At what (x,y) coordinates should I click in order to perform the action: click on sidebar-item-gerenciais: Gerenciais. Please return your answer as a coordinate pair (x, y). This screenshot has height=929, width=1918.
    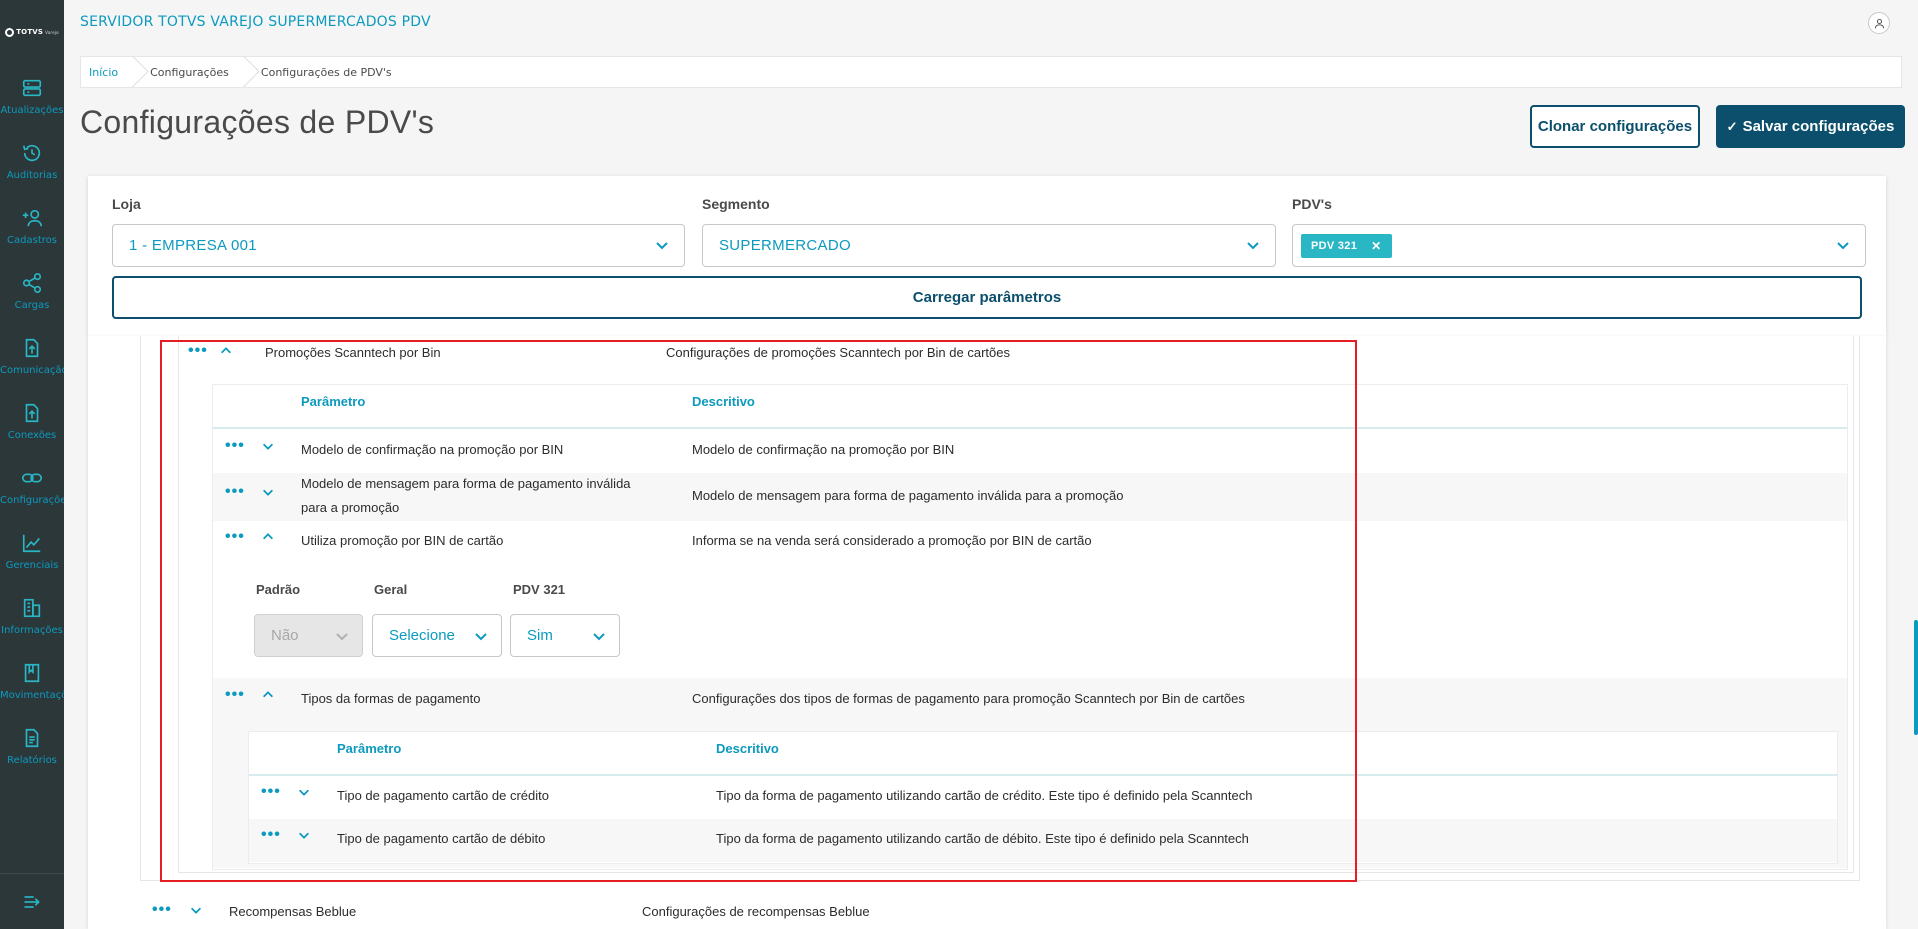
    Looking at the image, I should click on (32, 551).